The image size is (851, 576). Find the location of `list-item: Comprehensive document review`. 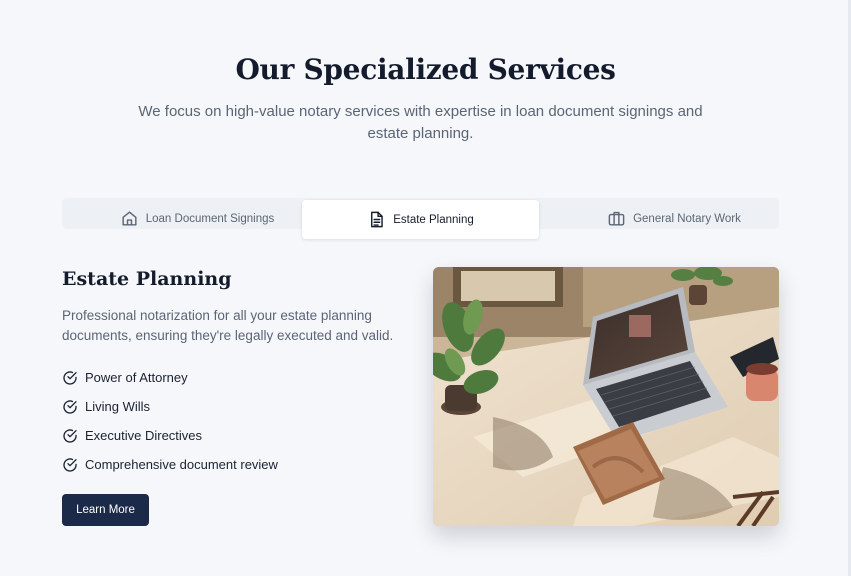

list-item: Comprehensive document review is located at coordinates (170, 464).